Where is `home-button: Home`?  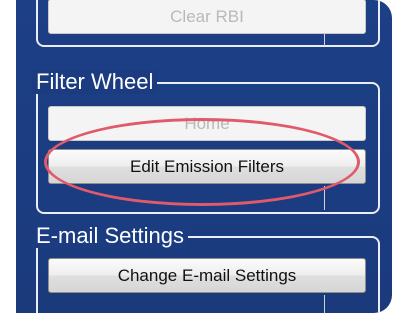 home-button: Home is located at coordinates (207, 123).